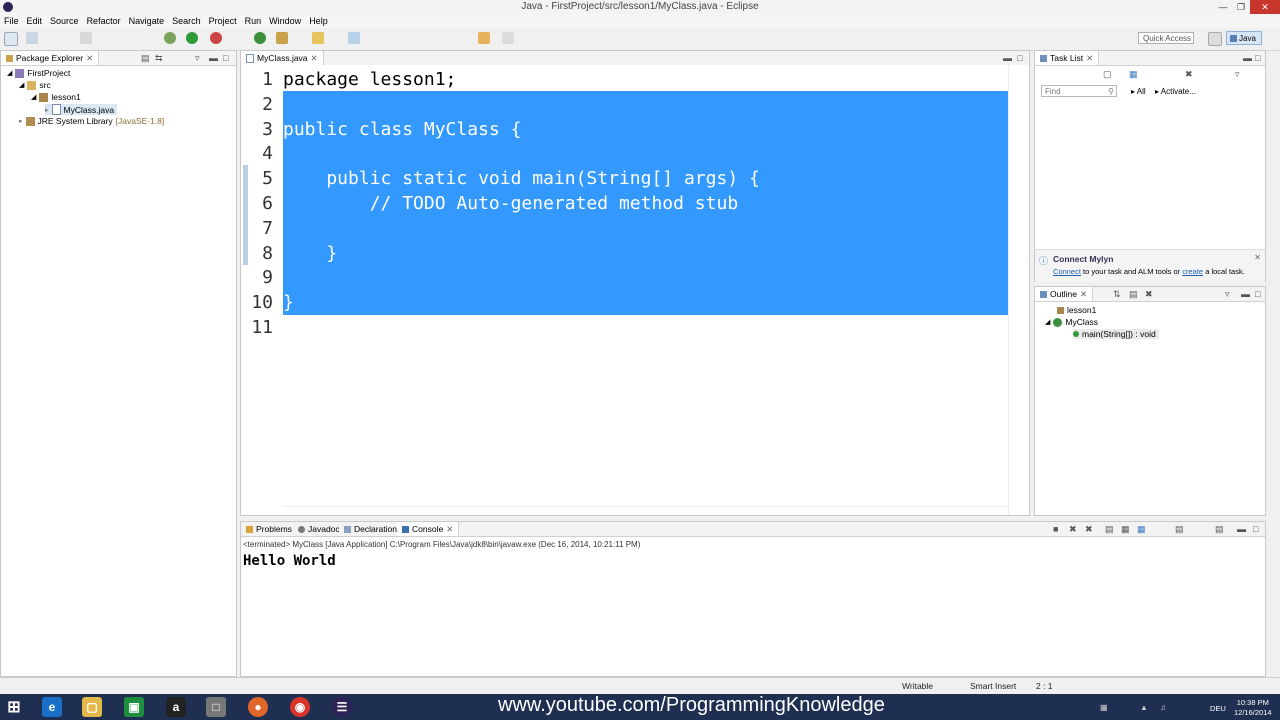 Image resolution: width=1280 pixels, height=720 pixels. What do you see at coordinates (1067, 271) in the screenshot?
I see `mylyn-connect-link: Connect` at bounding box center [1067, 271].